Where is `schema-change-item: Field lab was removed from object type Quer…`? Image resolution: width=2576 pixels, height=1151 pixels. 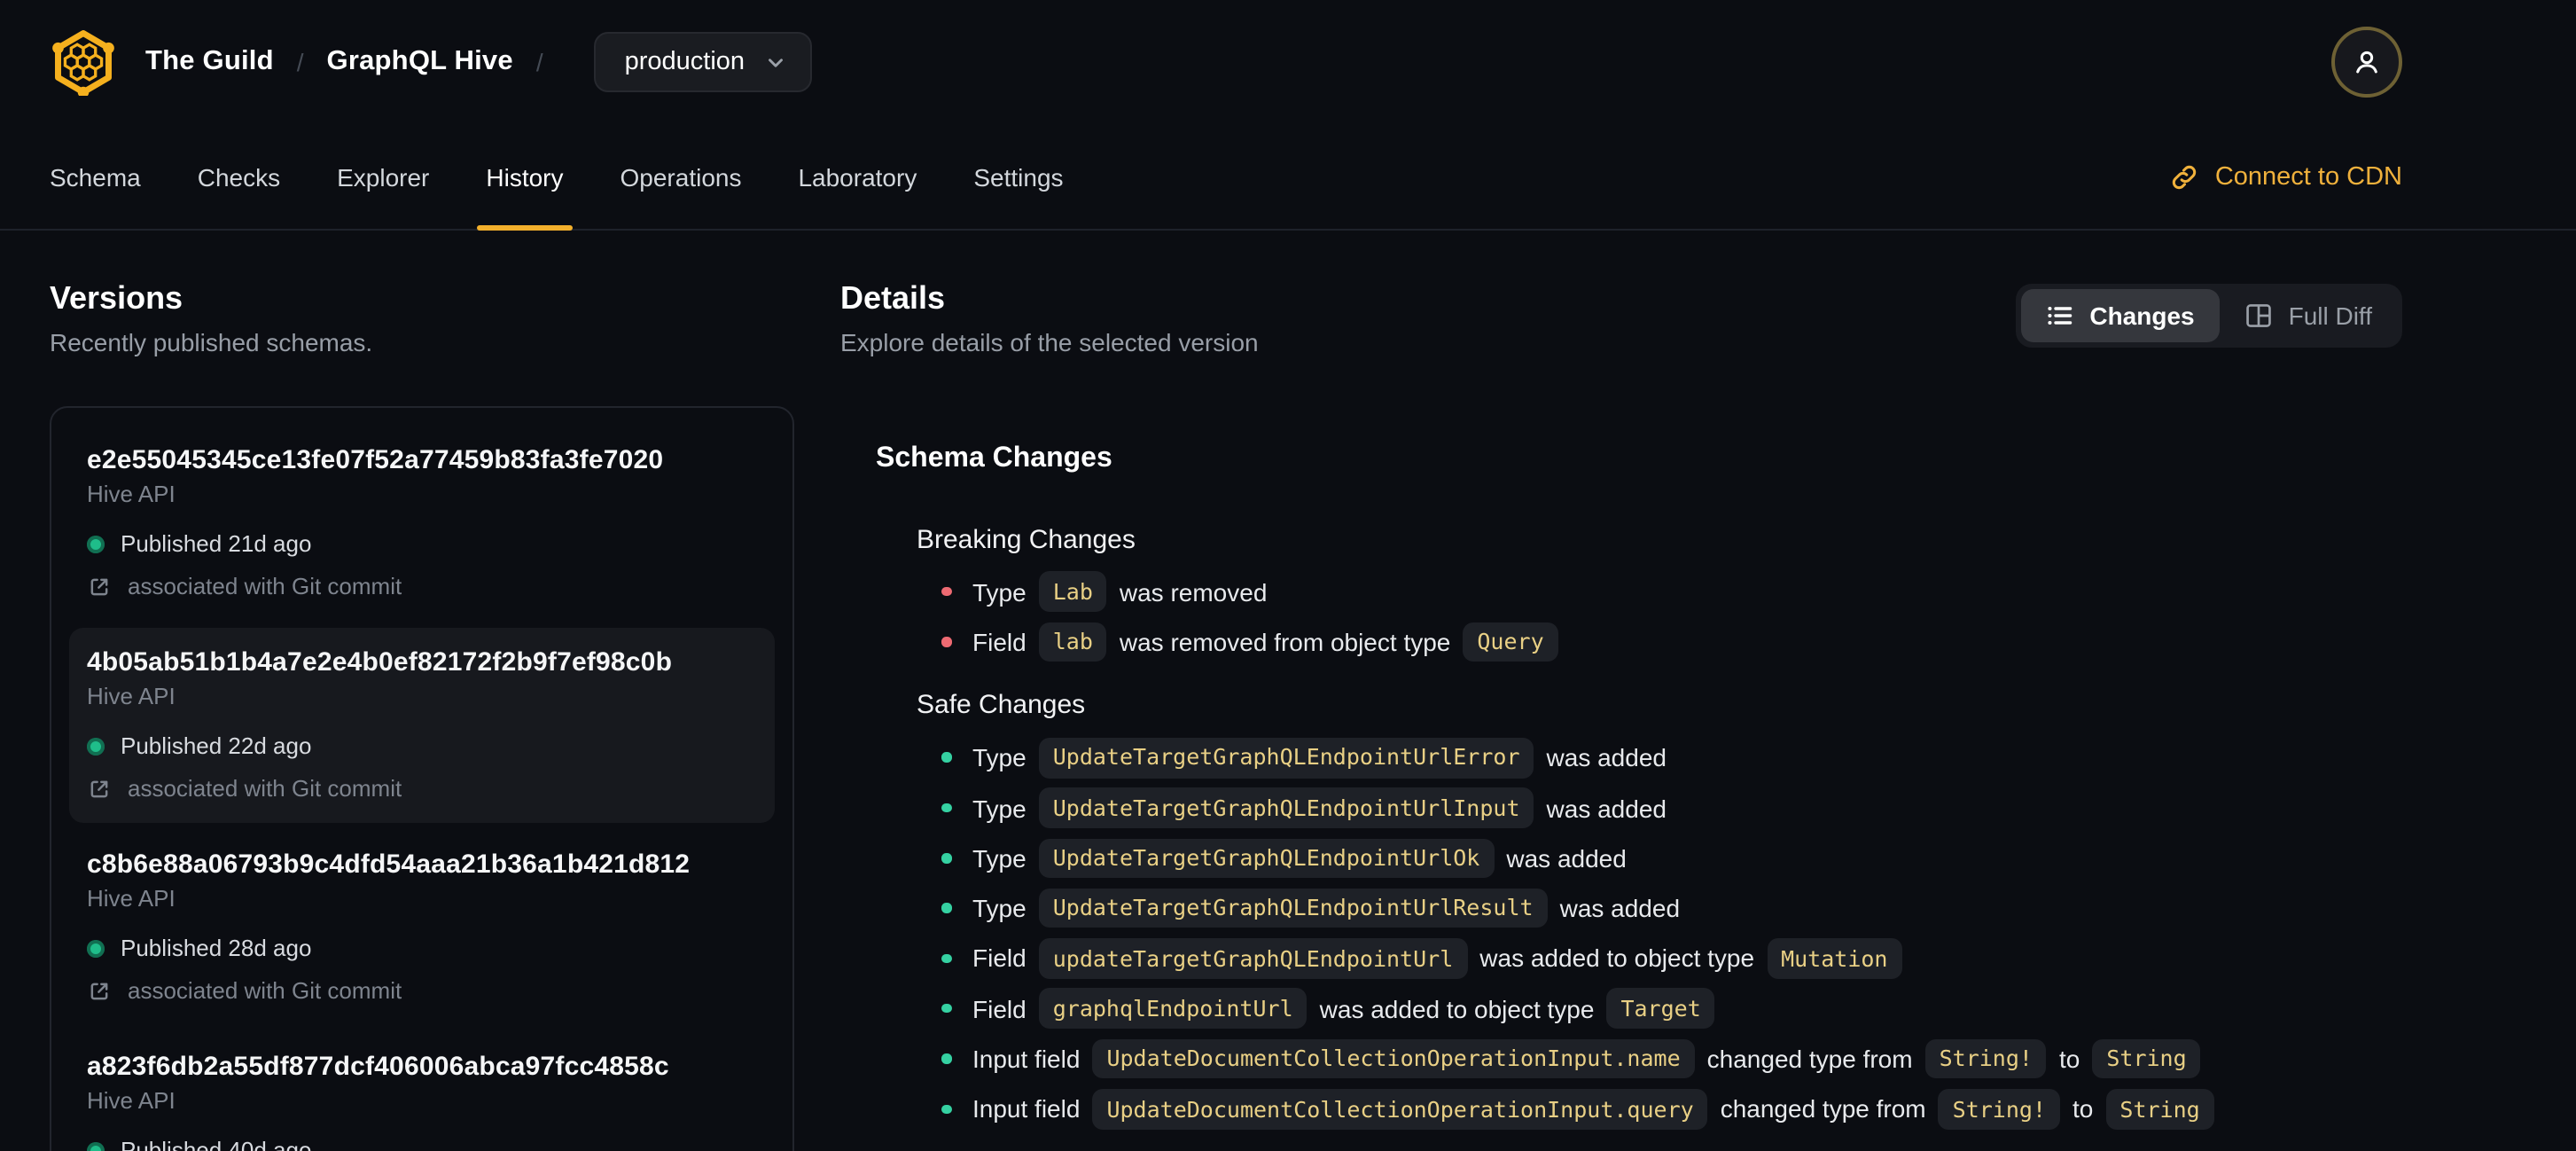
schema-change-item: Field lab was removed from object type Quer… is located at coordinates (1671, 642).